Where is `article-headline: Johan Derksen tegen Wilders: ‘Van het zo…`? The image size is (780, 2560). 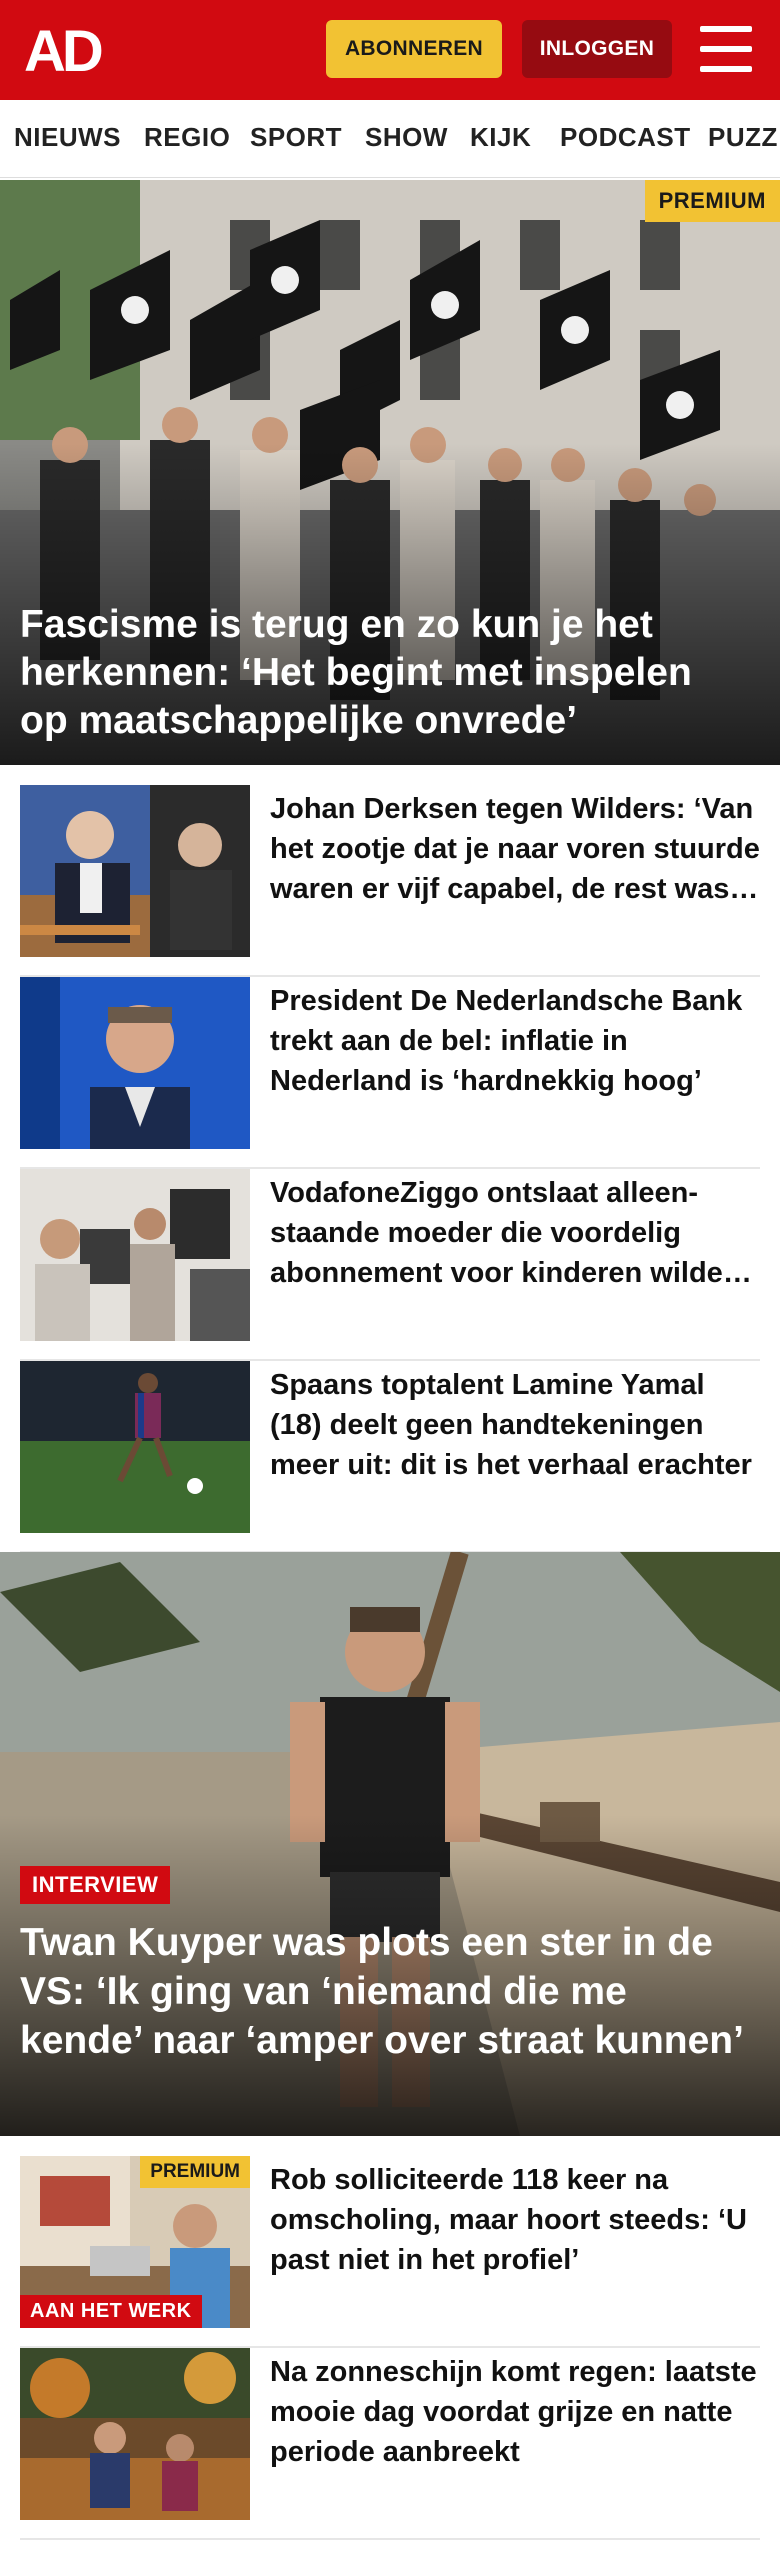
article-headline: Johan Derksen tegen Wilders: ‘Van het zo… is located at coordinates (515, 849).